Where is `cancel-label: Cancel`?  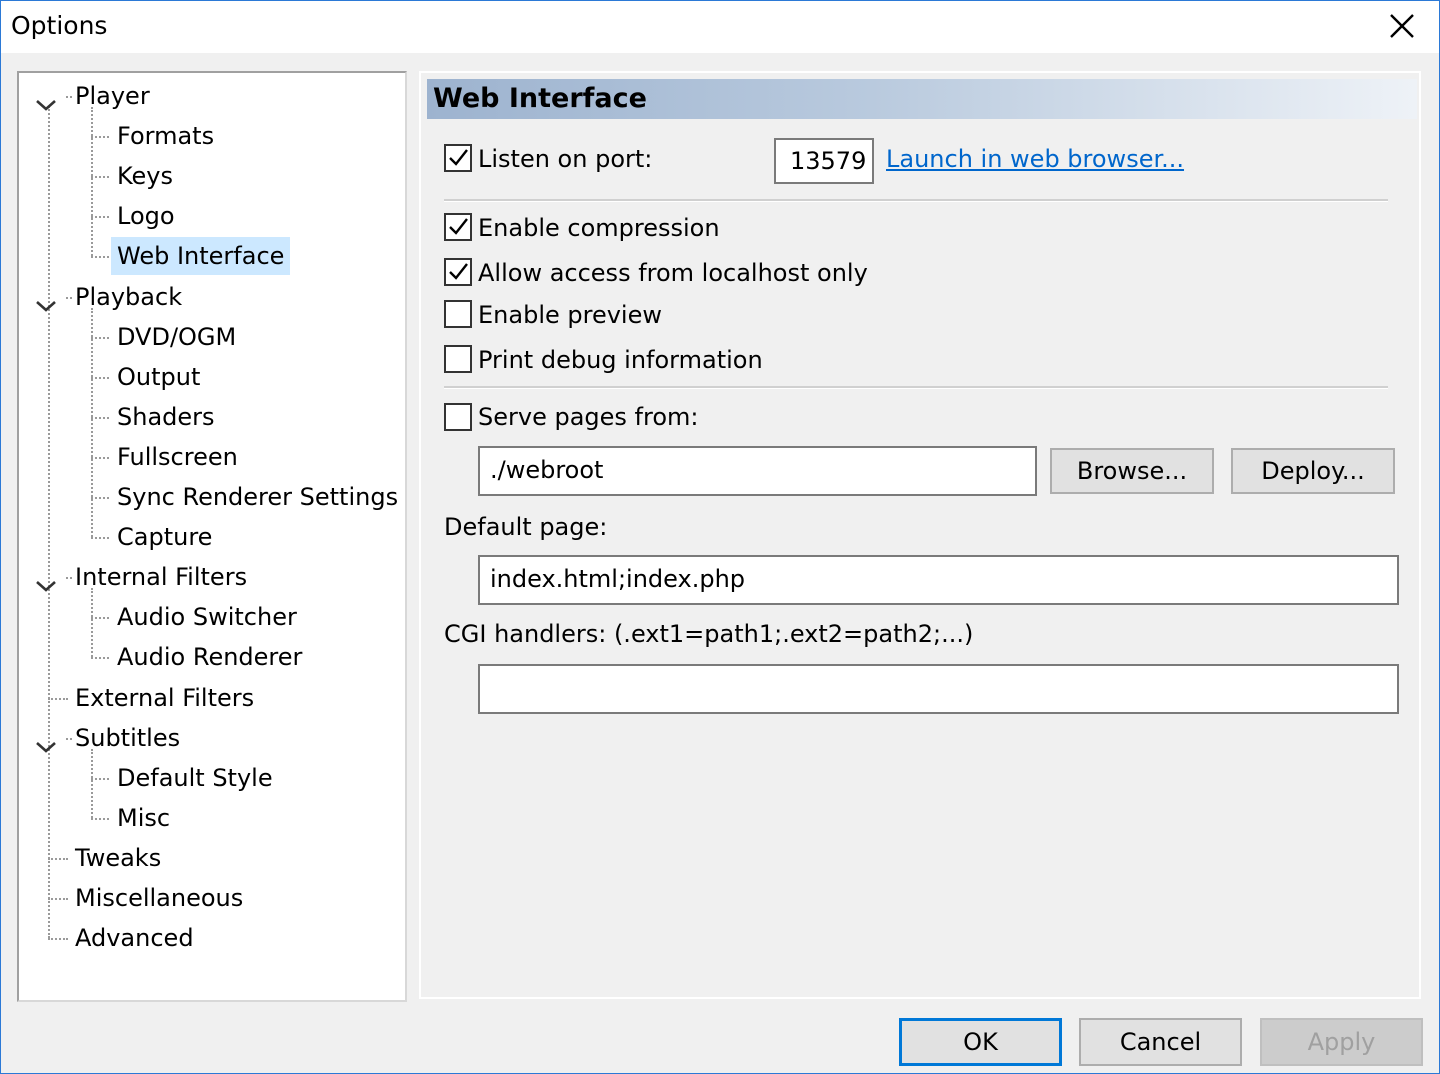
cancel-label: Cancel is located at coordinates (1160, 1042).